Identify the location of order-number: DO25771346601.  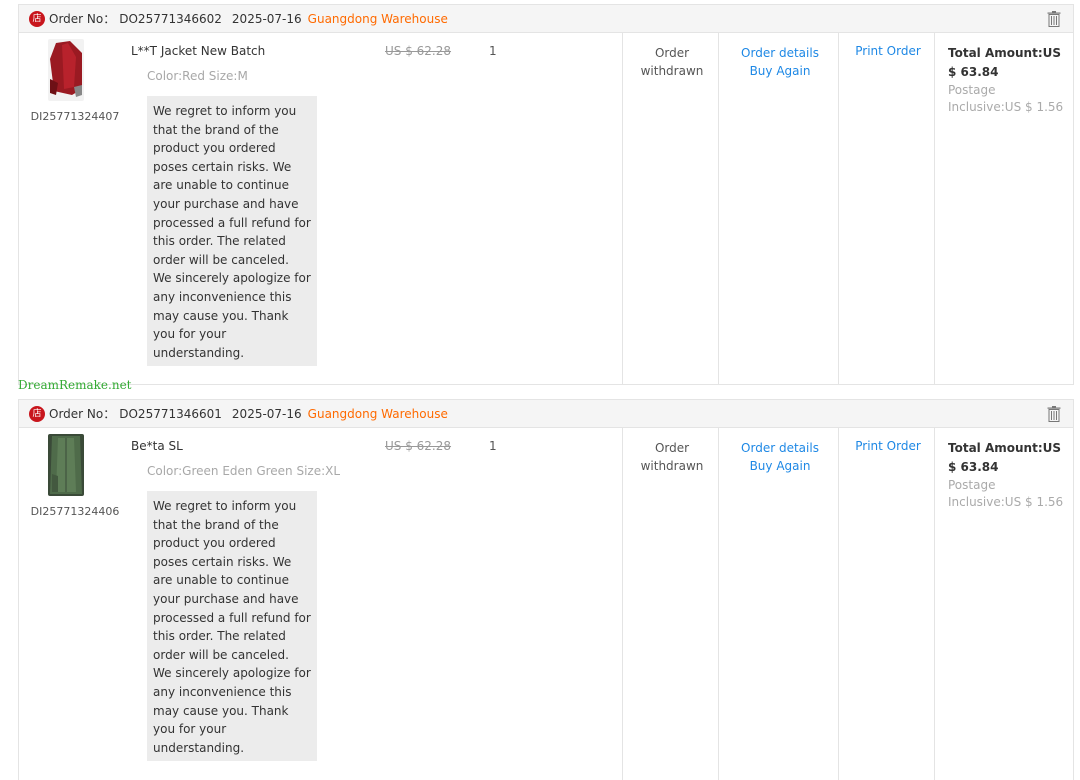
(170, 413).